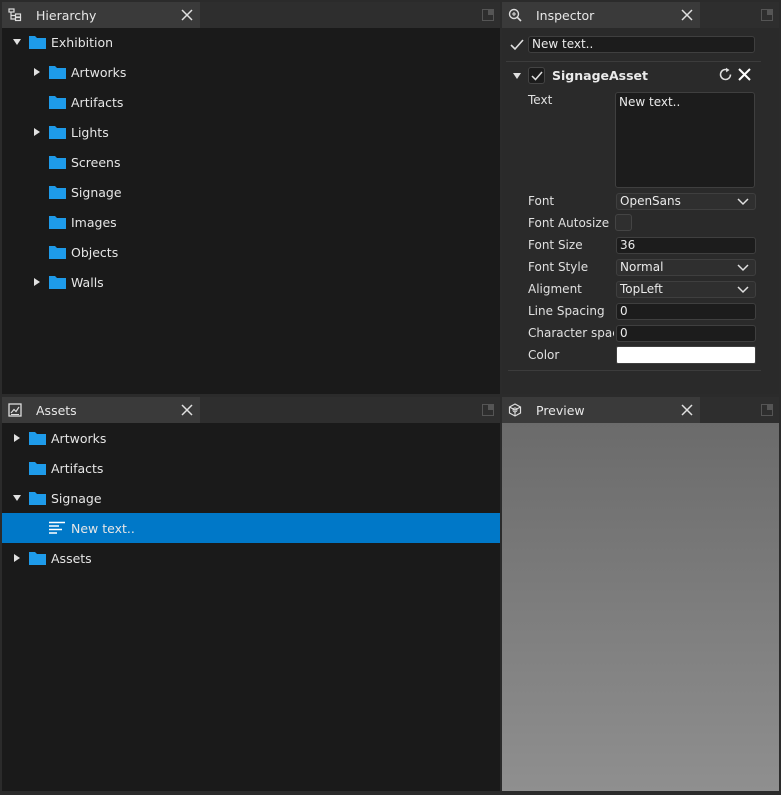 The image size is (781, 795). What do you see at coordinates (251, 162) in the screenshot?
I see `tree-item-screens: Screens` at bounding box center [251, 162].